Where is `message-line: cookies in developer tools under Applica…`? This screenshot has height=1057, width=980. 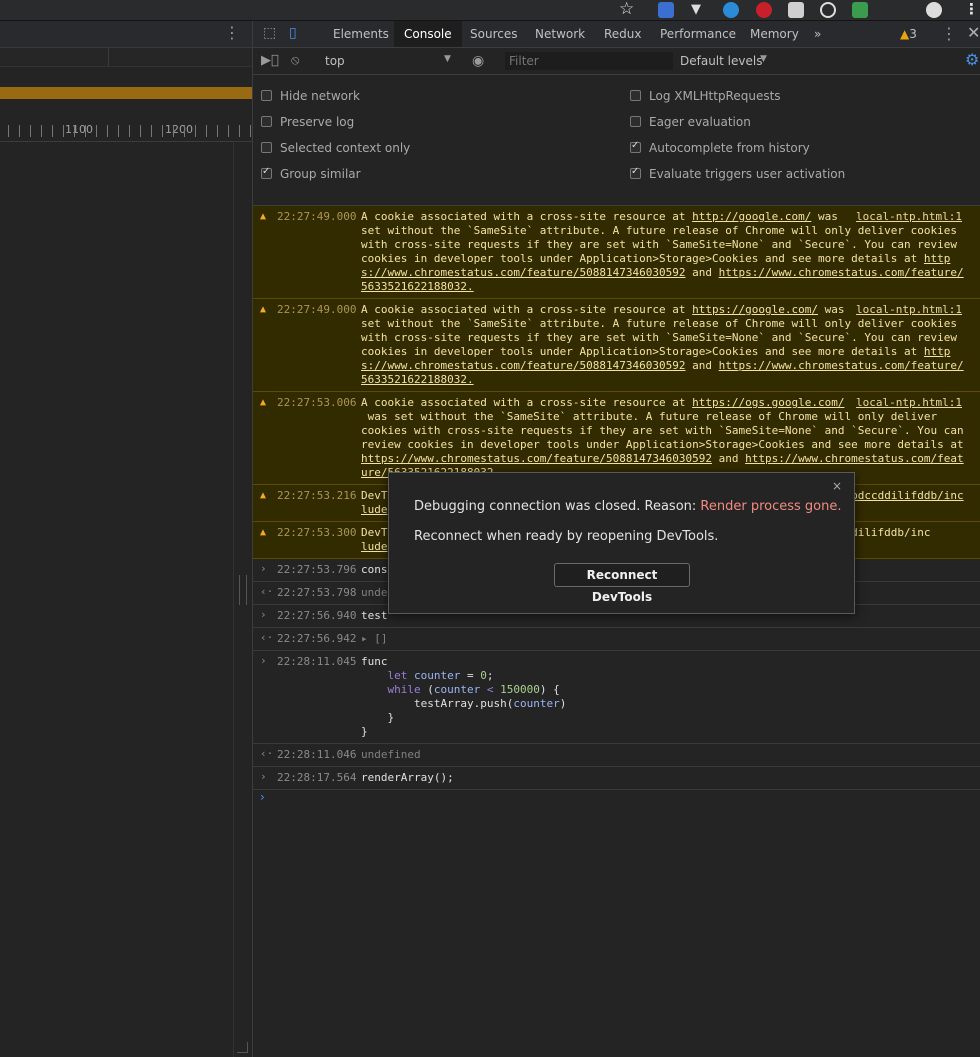 message-line: cookies in developer tools under Applica… is located at coordinates (656, 258).